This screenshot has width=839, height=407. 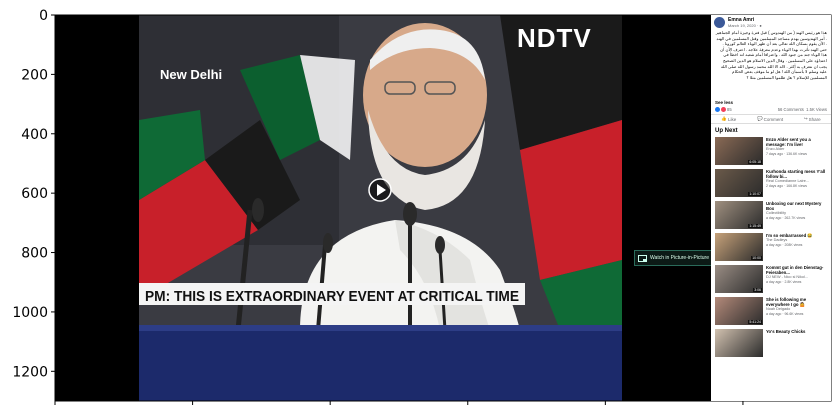 I want to click on y-tick-label: 0, so click(x=43, y=16).